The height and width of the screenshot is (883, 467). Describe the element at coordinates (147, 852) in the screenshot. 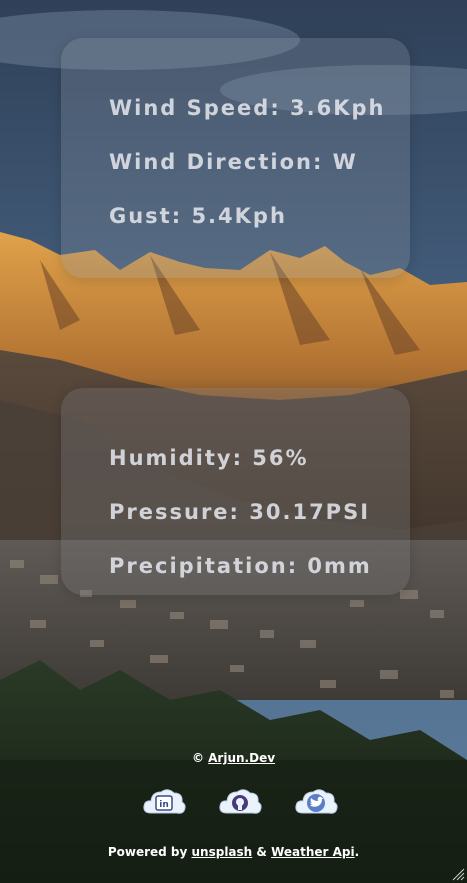

I see `powered-prefix: Powered by` at that location.